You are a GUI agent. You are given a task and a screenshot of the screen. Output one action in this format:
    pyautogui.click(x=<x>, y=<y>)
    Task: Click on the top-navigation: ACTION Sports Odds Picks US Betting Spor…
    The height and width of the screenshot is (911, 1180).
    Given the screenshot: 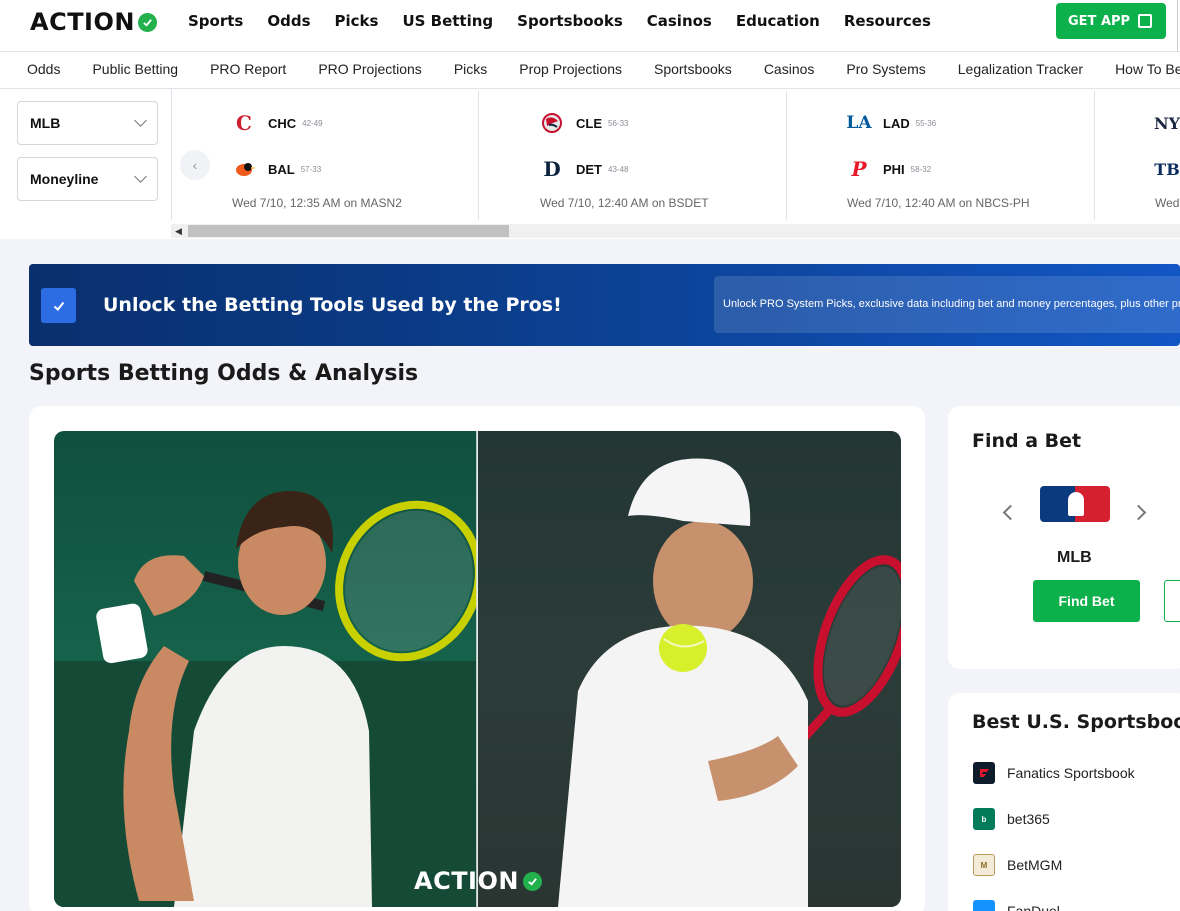 What is the action you would take?
    pyautogui.click(x=590, y=26)
    